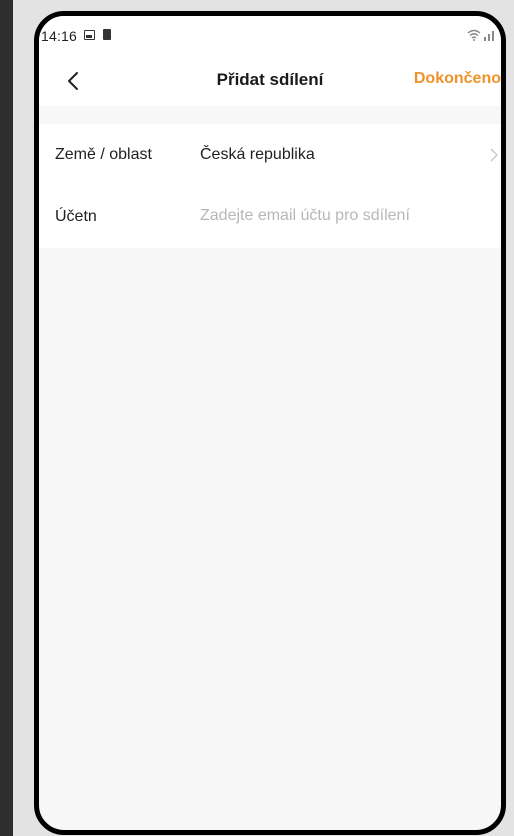 Image resolution: width=514 pixels, height=836 pixels. I want to click on chevron-right-icon, so click(494, 155).